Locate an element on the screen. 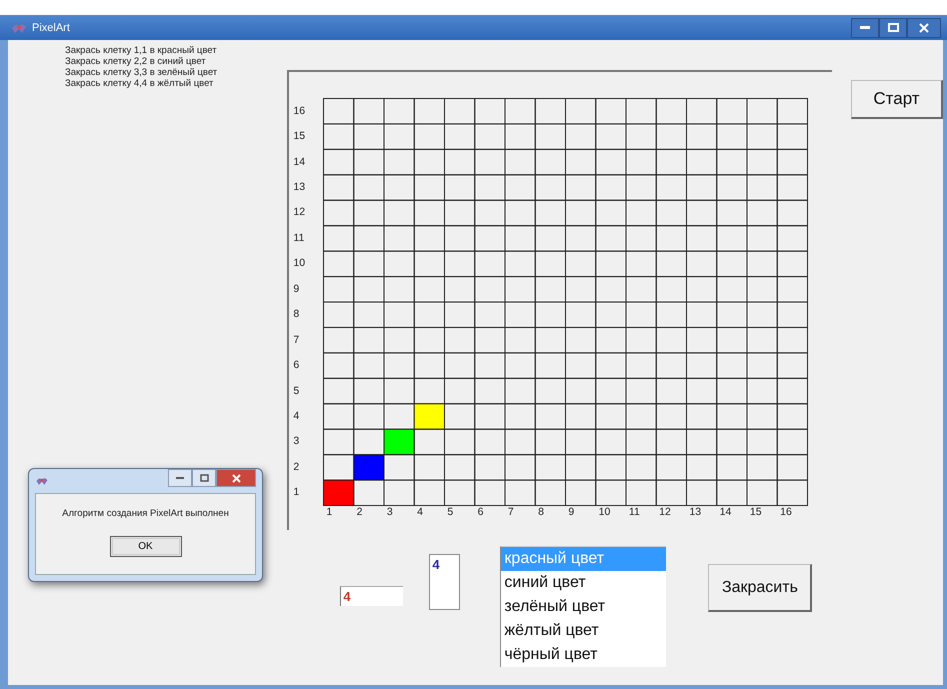 This screenshot has height=689, width=947. maximize-button is located at coordinates (893, 28).